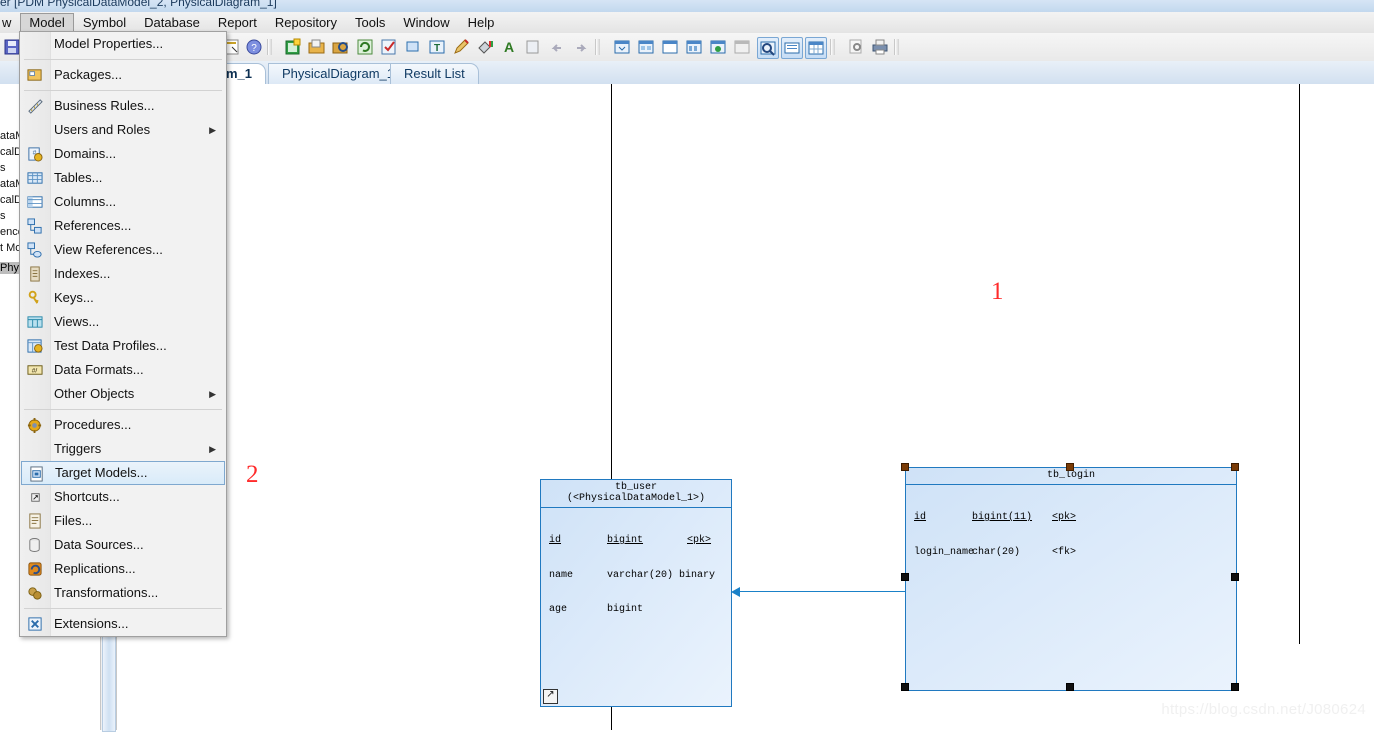 Image resolution: width=1374 pixels, height=732 pixels. Describe the element at coordinates (172, 22) in the screenshot. I see `menu-database: Database` at that location.